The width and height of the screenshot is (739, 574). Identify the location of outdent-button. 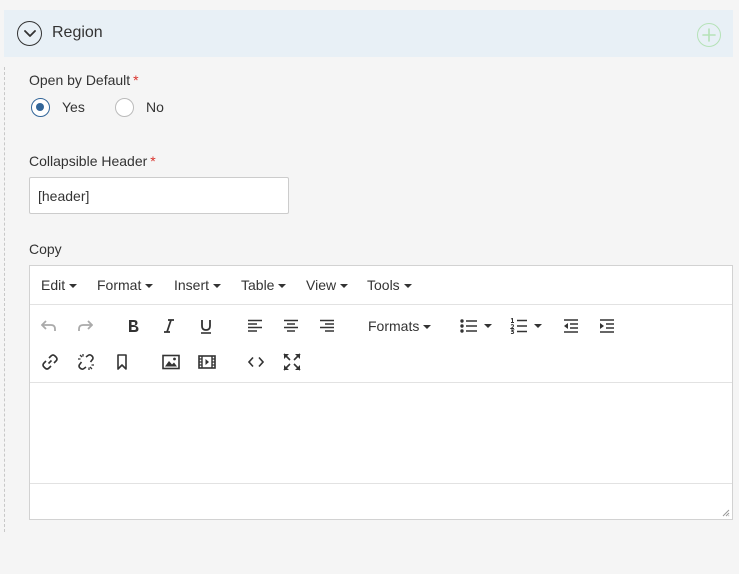
(571, 326).